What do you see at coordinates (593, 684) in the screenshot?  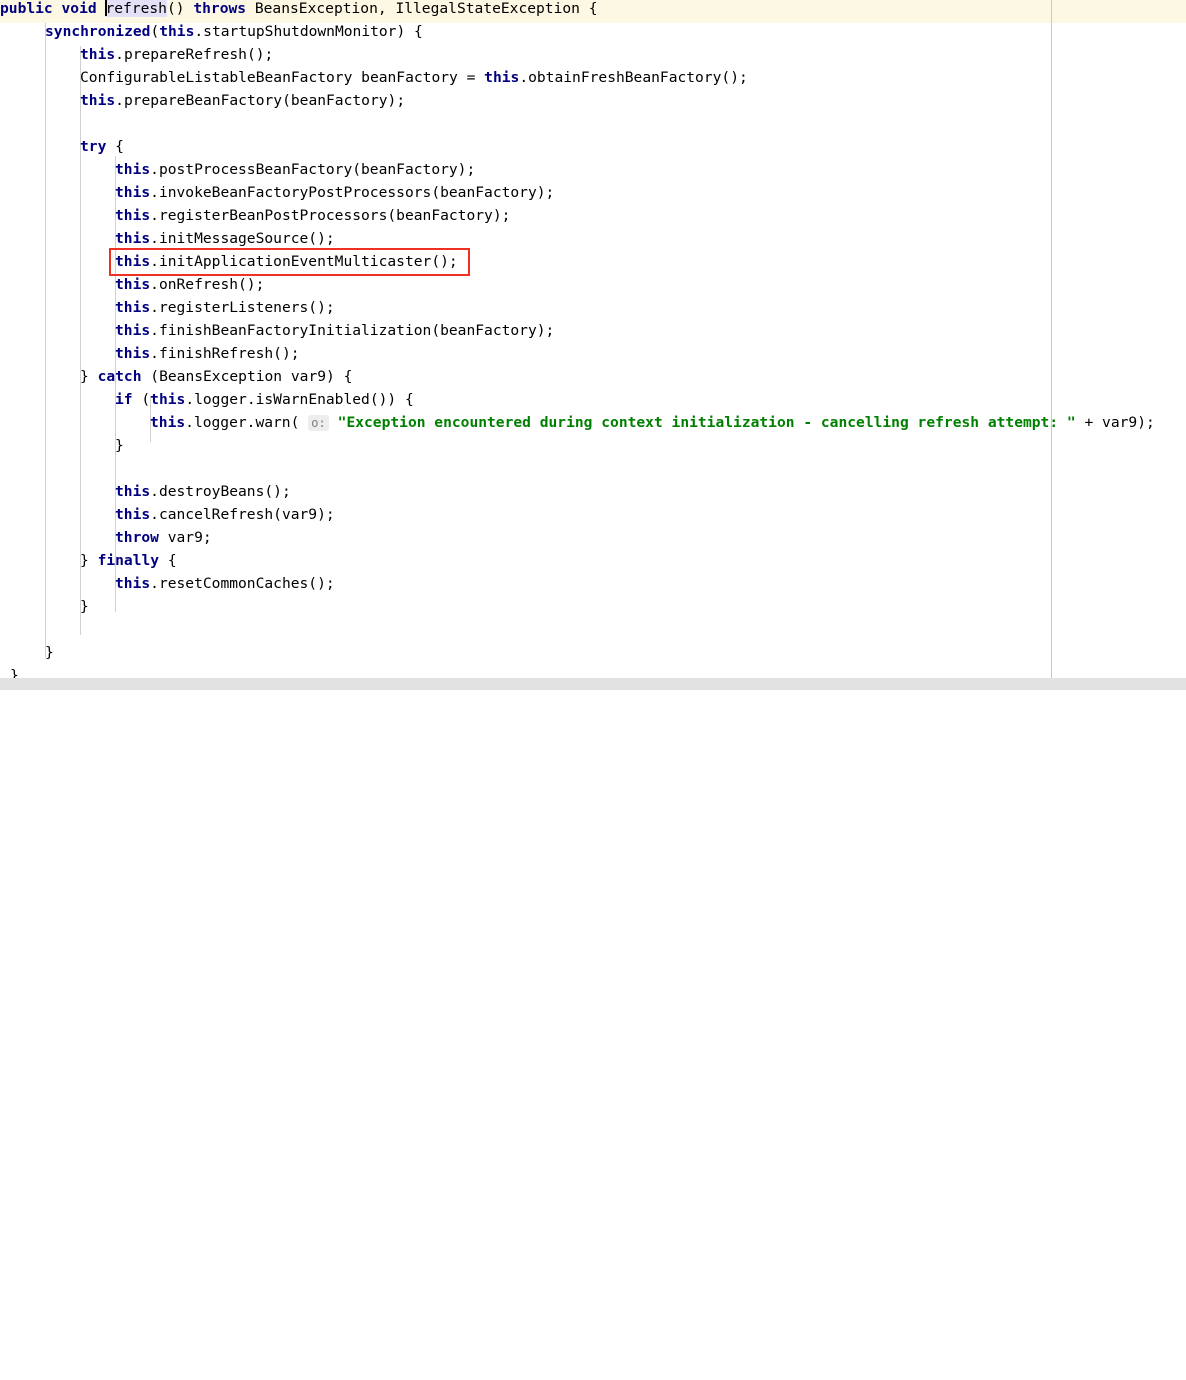 I see `bottom-status-strip` at bounding box center [593, 684].